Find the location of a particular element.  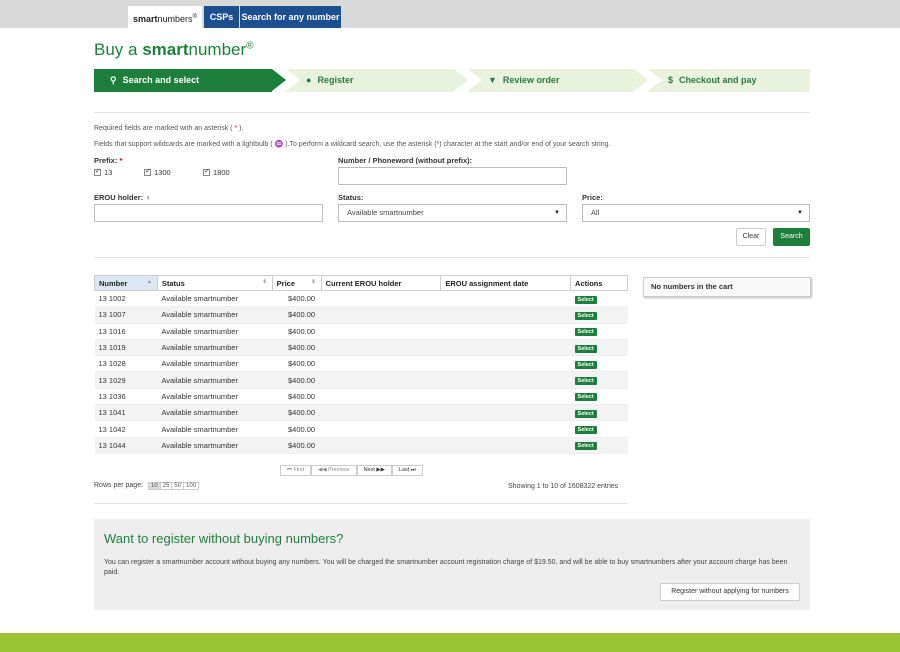

column-header-price: Price ⇕ is located at coordinates (296, 283).